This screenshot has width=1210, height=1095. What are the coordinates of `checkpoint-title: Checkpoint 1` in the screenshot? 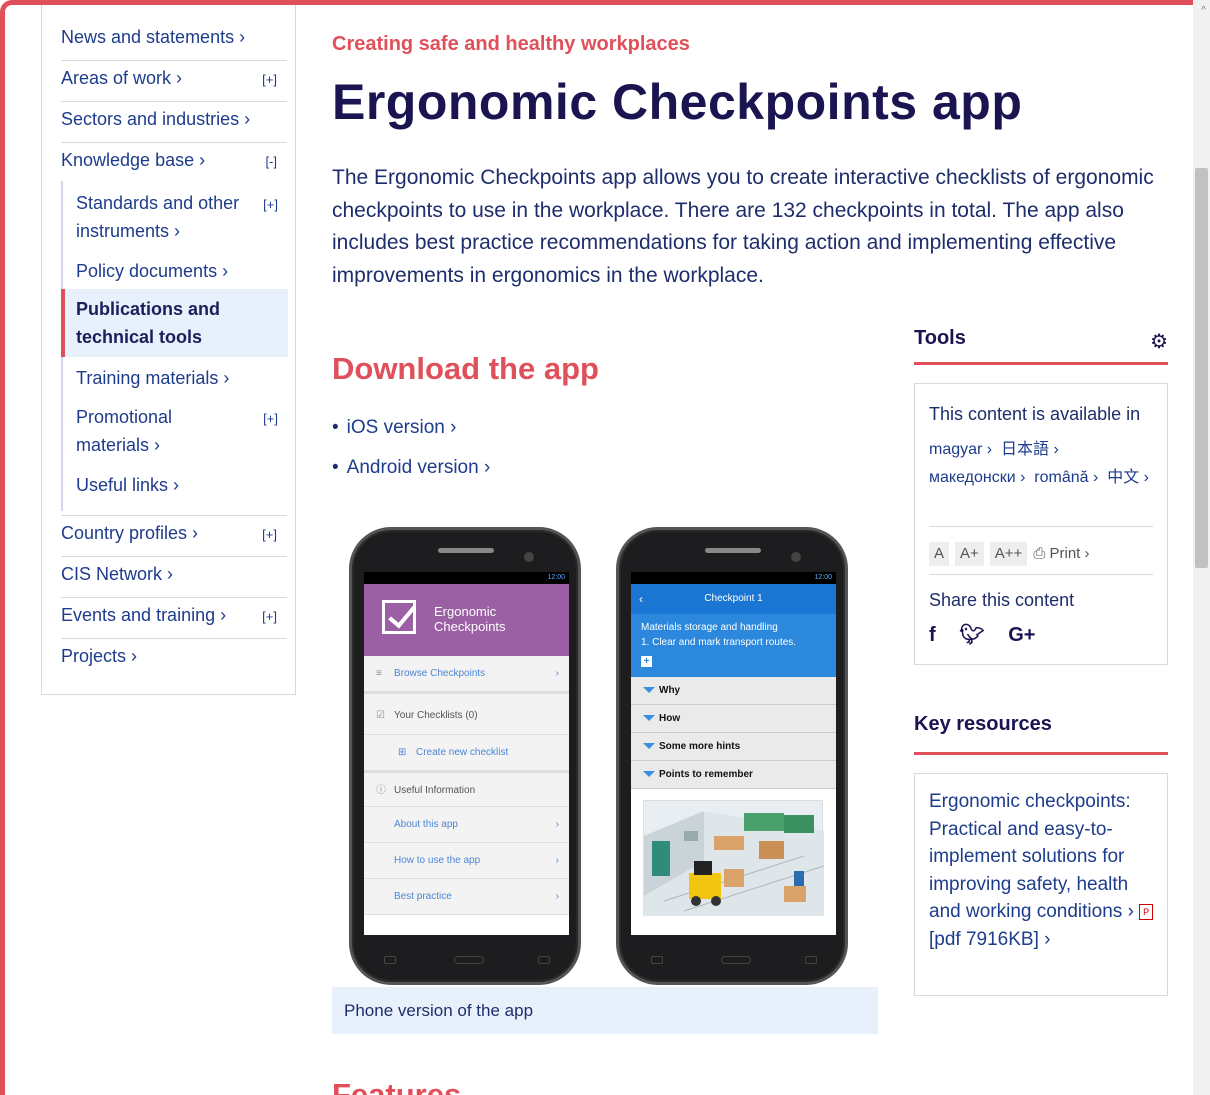 It's located at (733, 598).